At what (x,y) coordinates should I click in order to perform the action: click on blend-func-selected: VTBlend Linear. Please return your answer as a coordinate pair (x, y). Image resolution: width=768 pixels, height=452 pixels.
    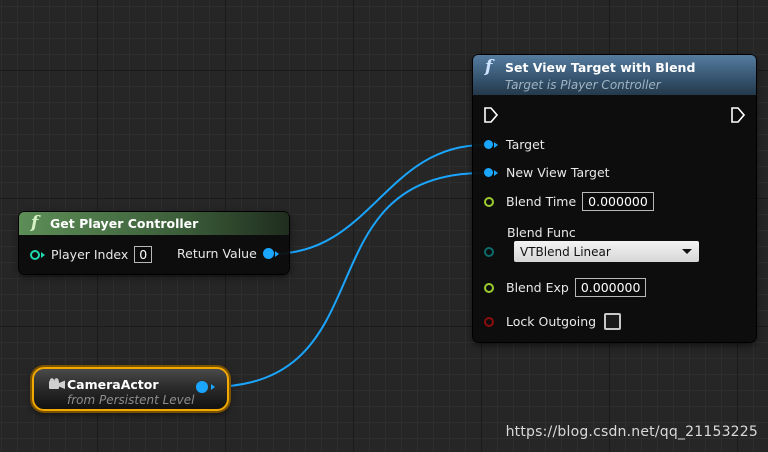
    Looking at the image, I should click on (565, 251).